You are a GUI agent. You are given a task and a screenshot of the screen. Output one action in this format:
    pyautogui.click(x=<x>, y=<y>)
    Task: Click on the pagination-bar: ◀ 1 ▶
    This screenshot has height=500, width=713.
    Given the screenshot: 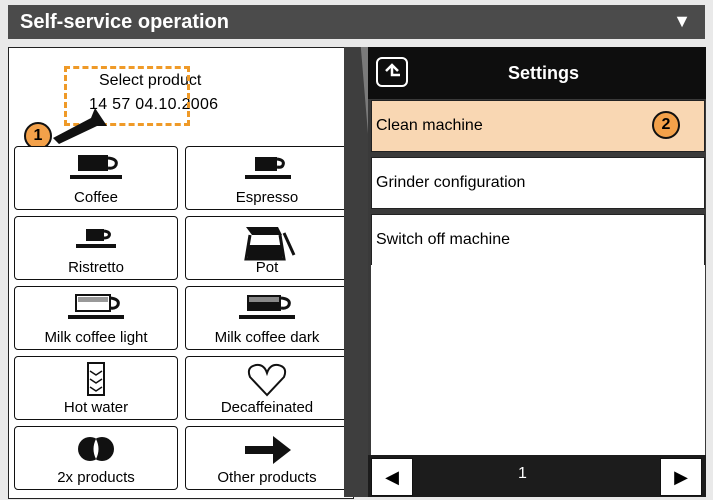 What is the action you would take?
    pyautogui.click(x=537, y=476)
    